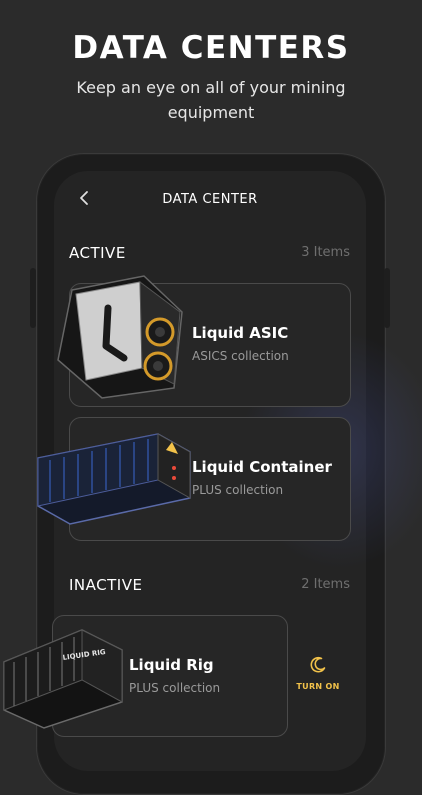  What do you see at coordinates (171, 665) in the screenshot?
I see `device-name: Liquid Rig` at bounding box center [171, 665].